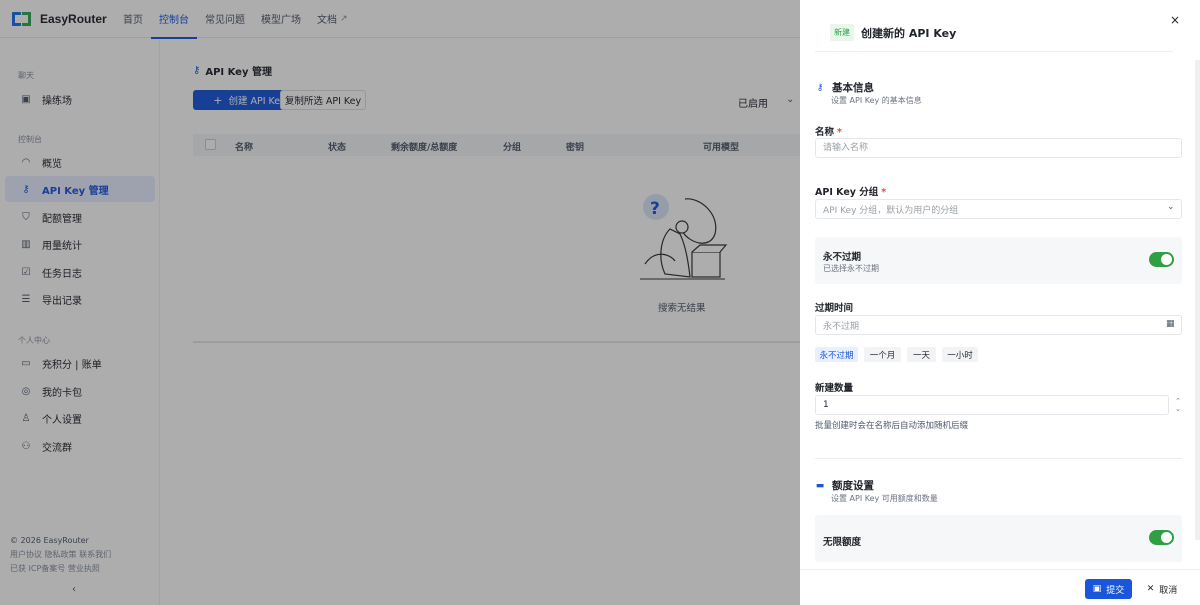  Describe the element at coordinates (891, 210) in the screenshot. I see `group-select-placeholder: API Key 分组，默认为用户的分组` at that location.